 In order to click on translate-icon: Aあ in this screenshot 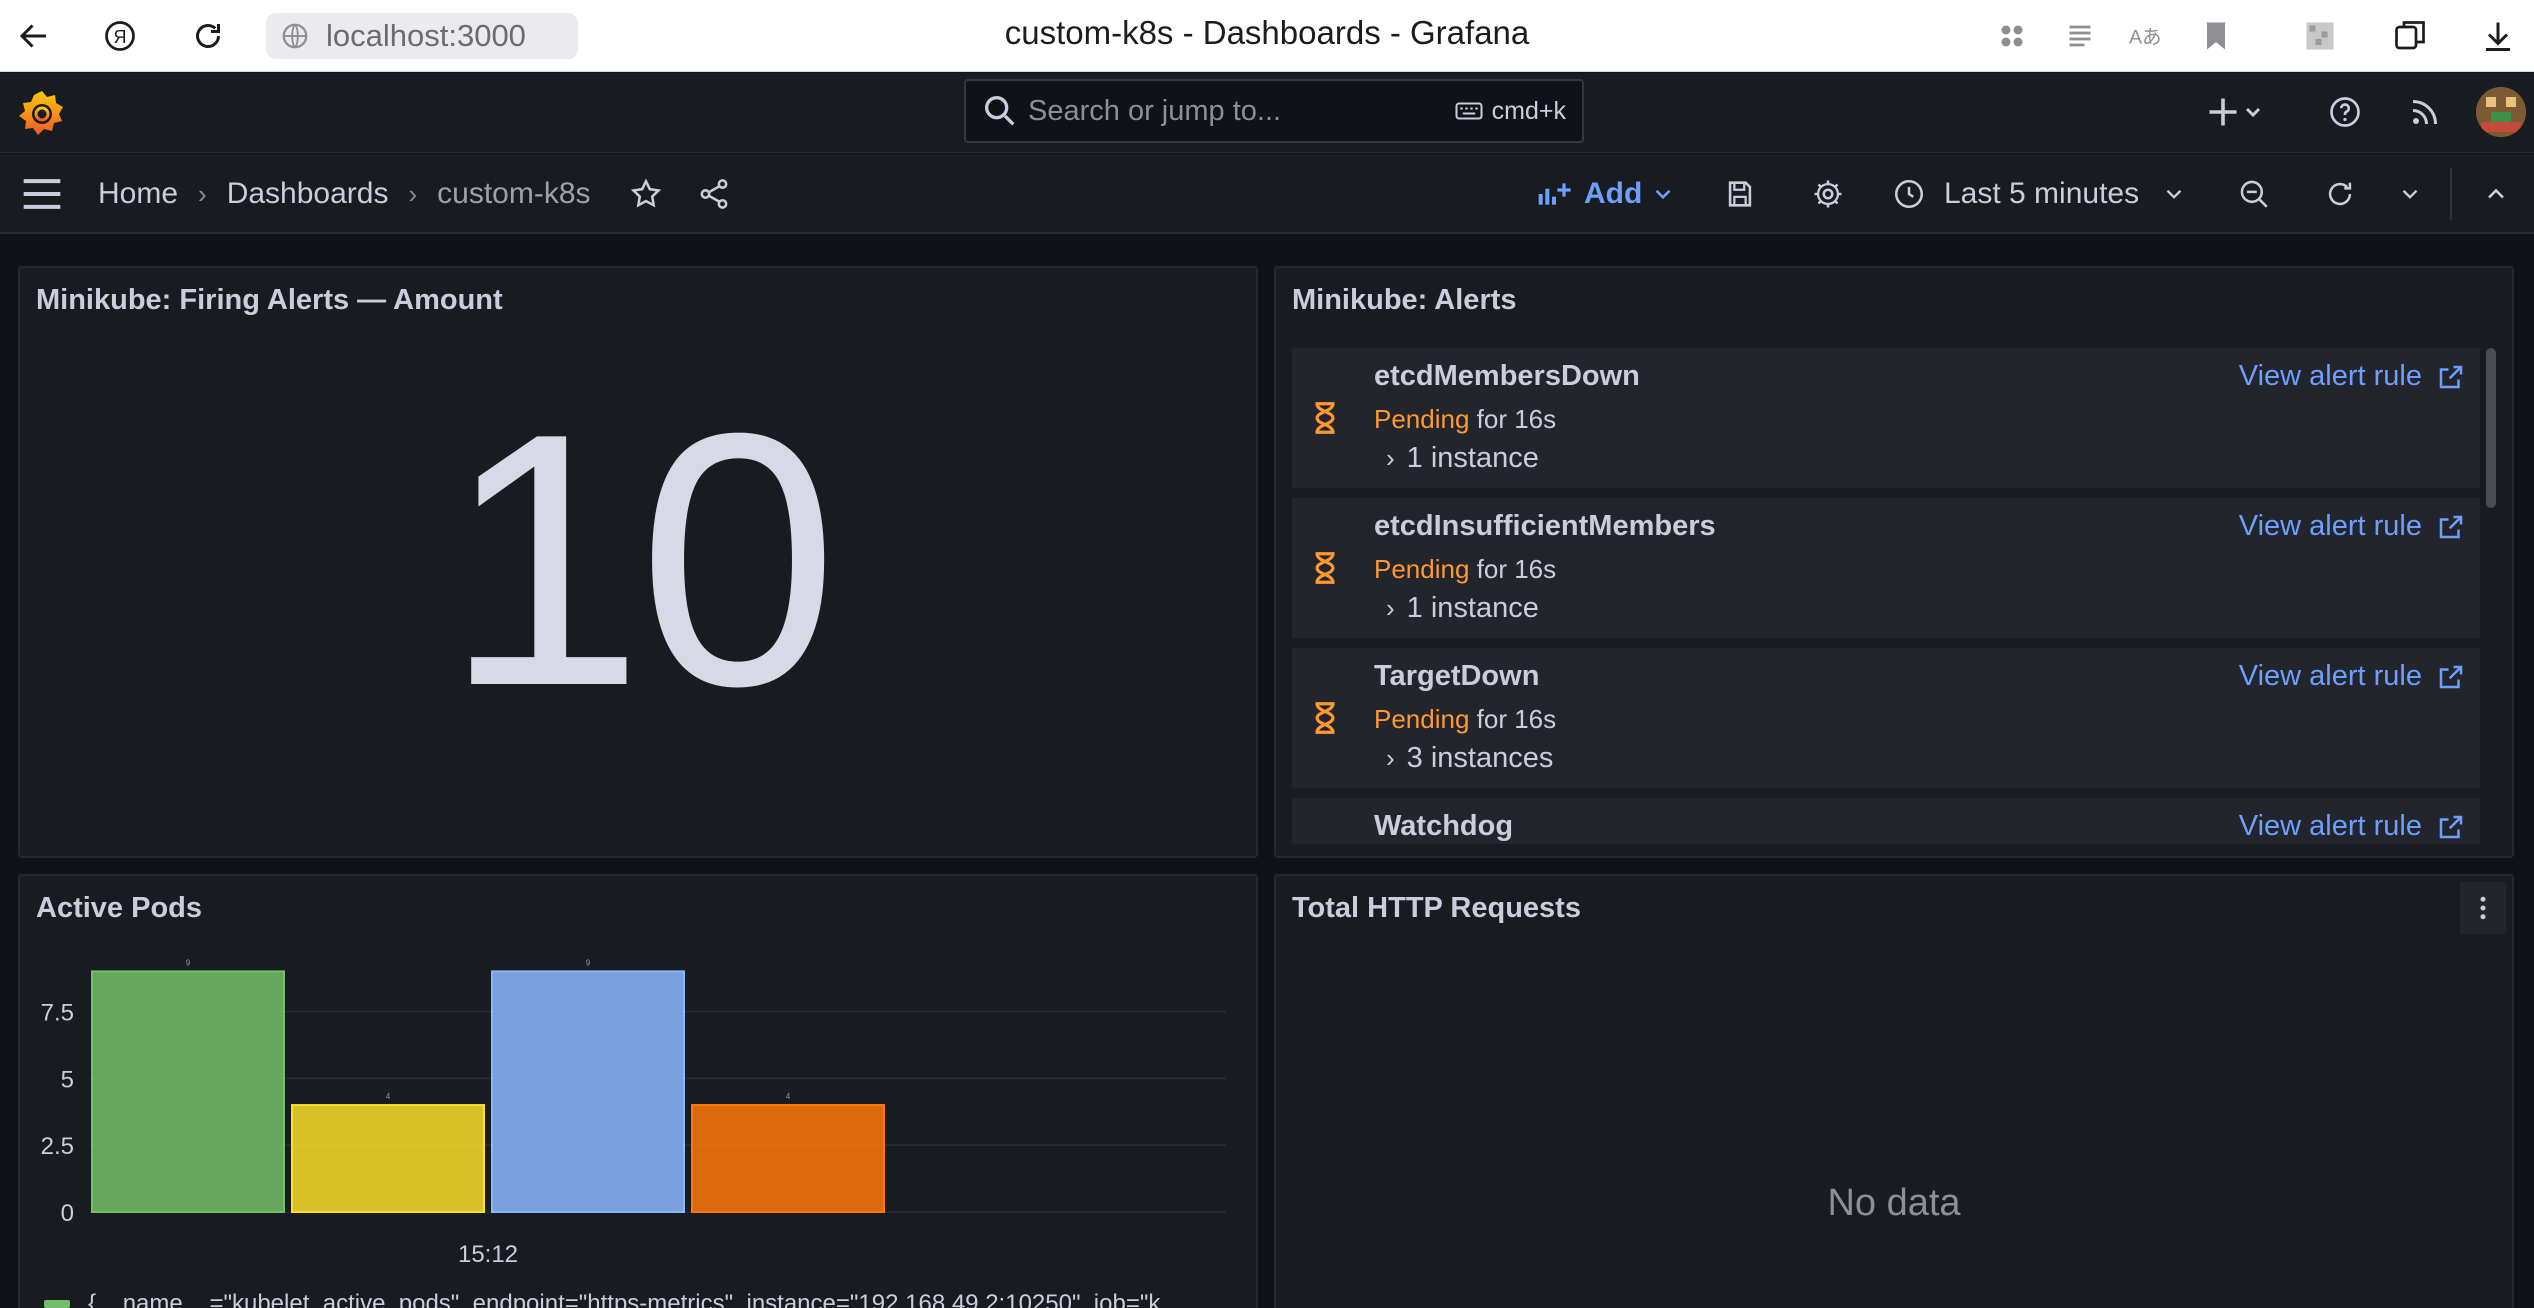, I will do `click(2144, 36)`.